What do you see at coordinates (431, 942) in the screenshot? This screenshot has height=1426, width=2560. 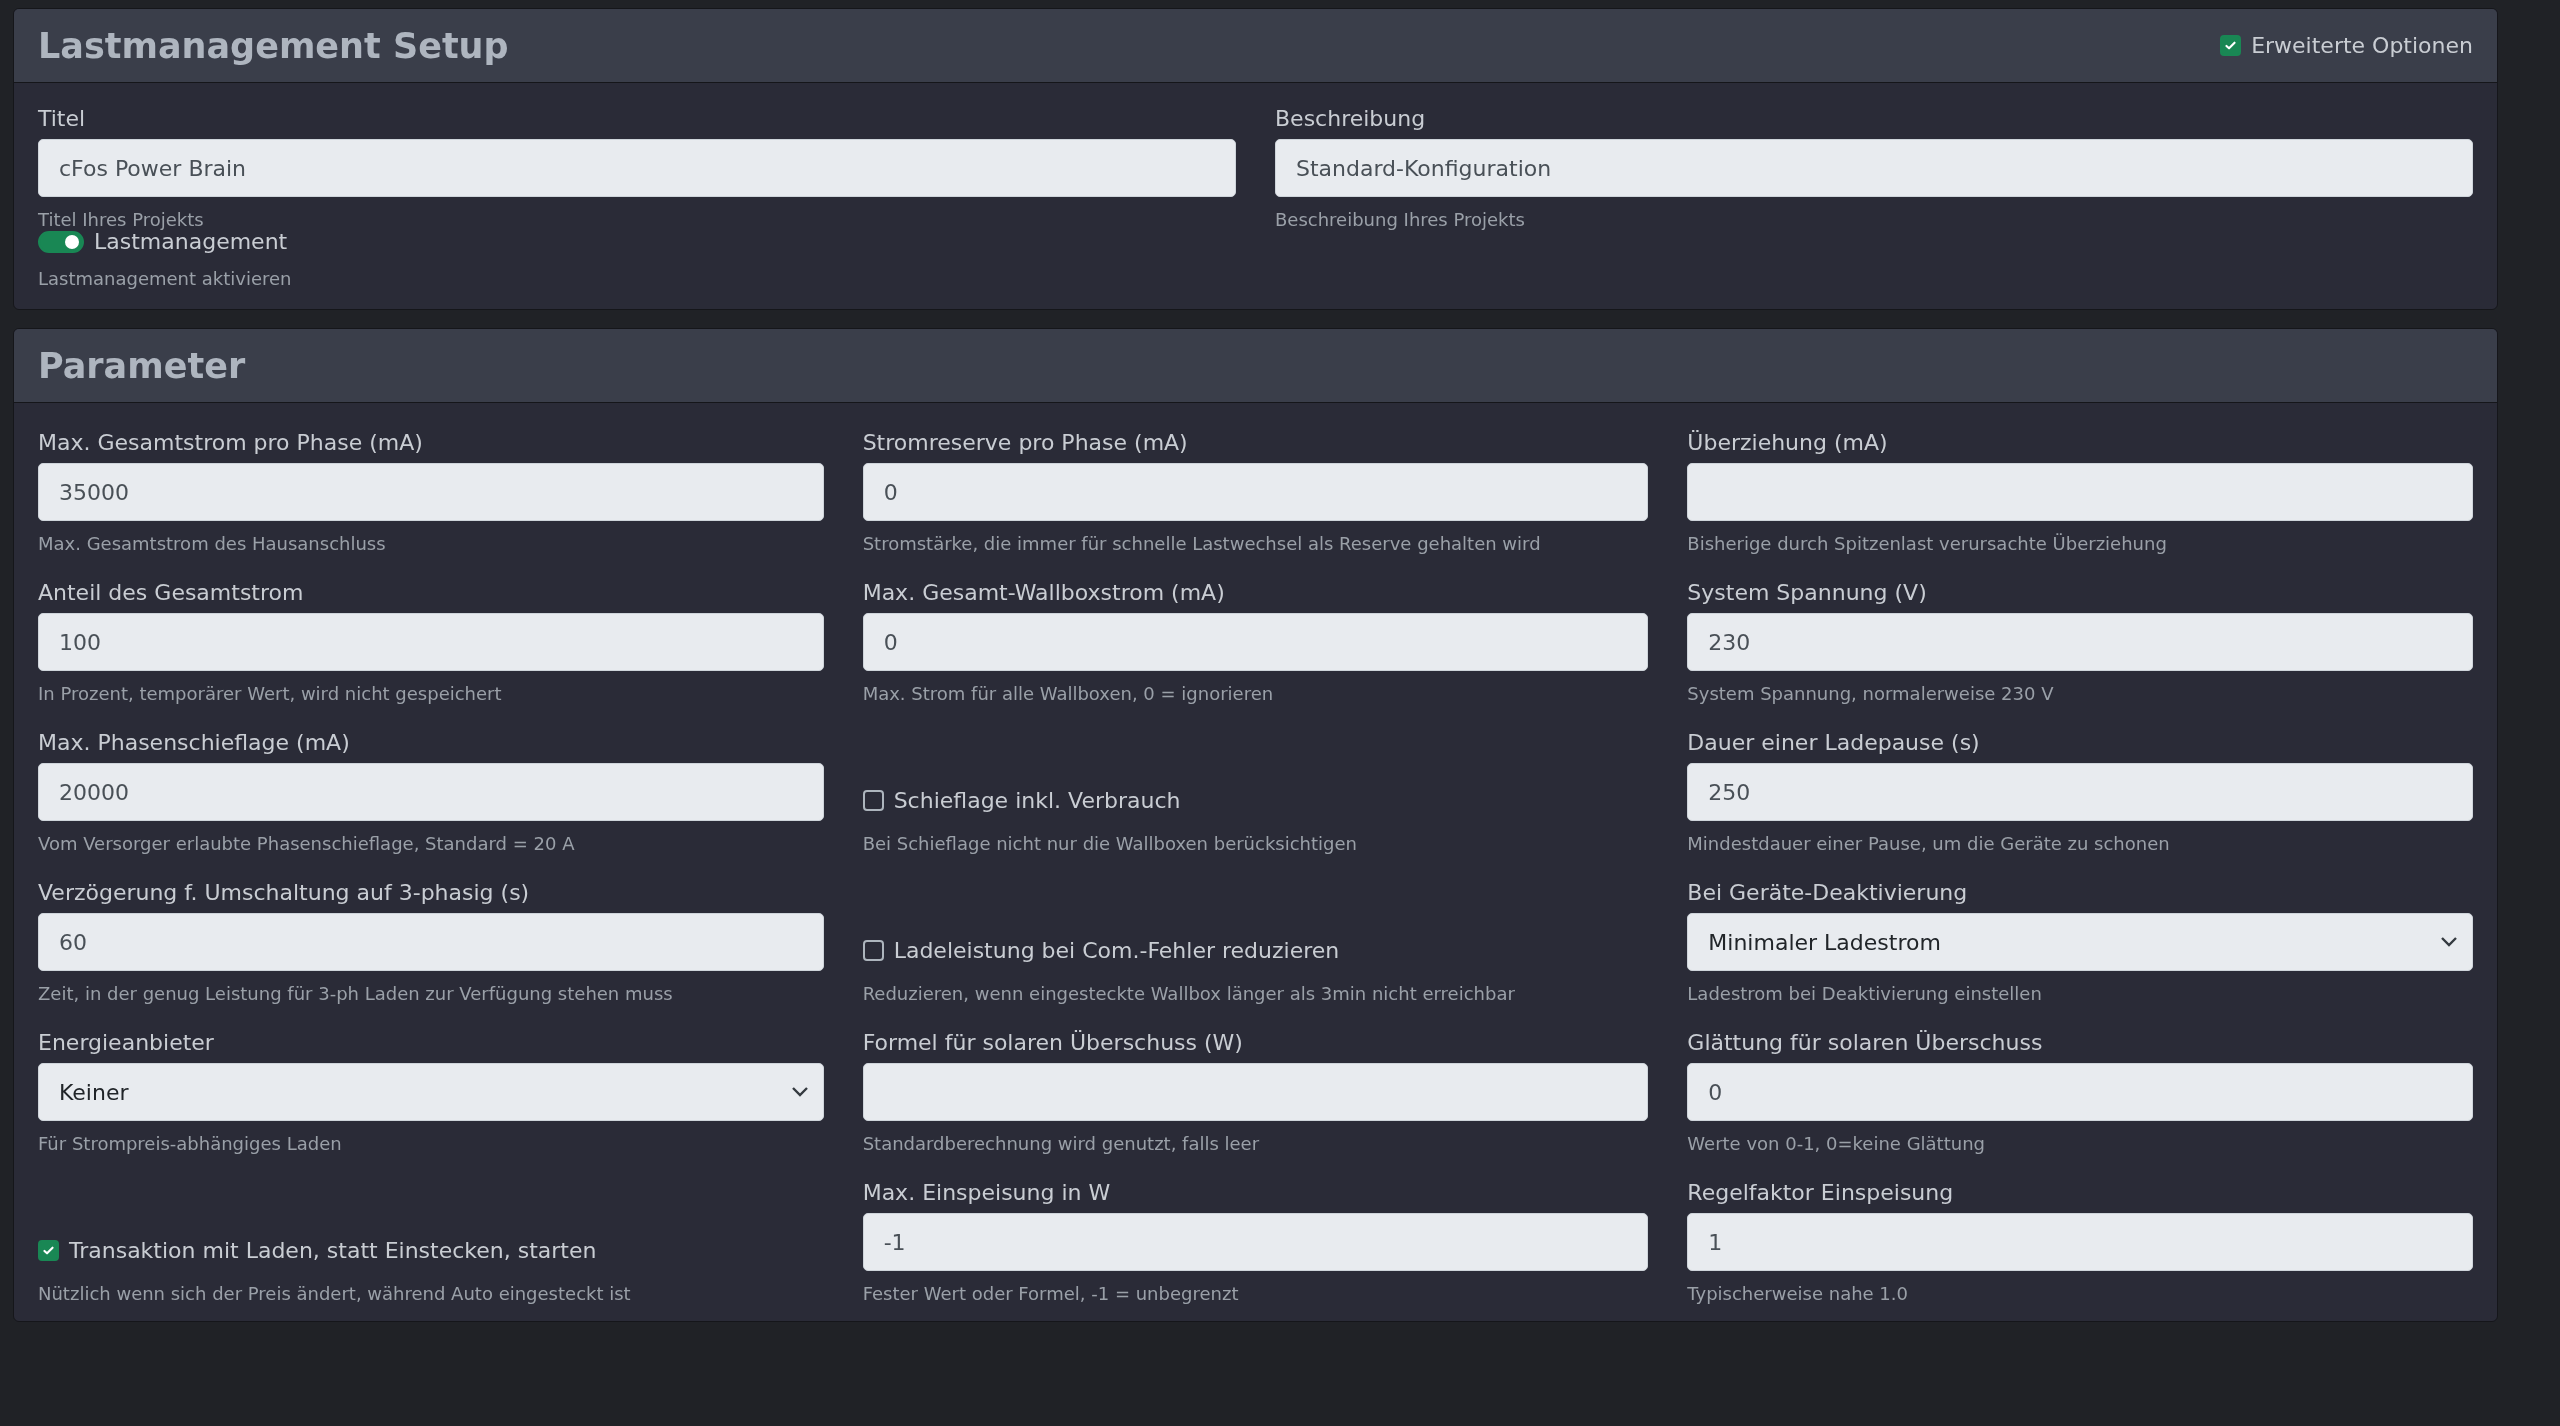 I see `input-field: 60` at bounding box center [431, 942].